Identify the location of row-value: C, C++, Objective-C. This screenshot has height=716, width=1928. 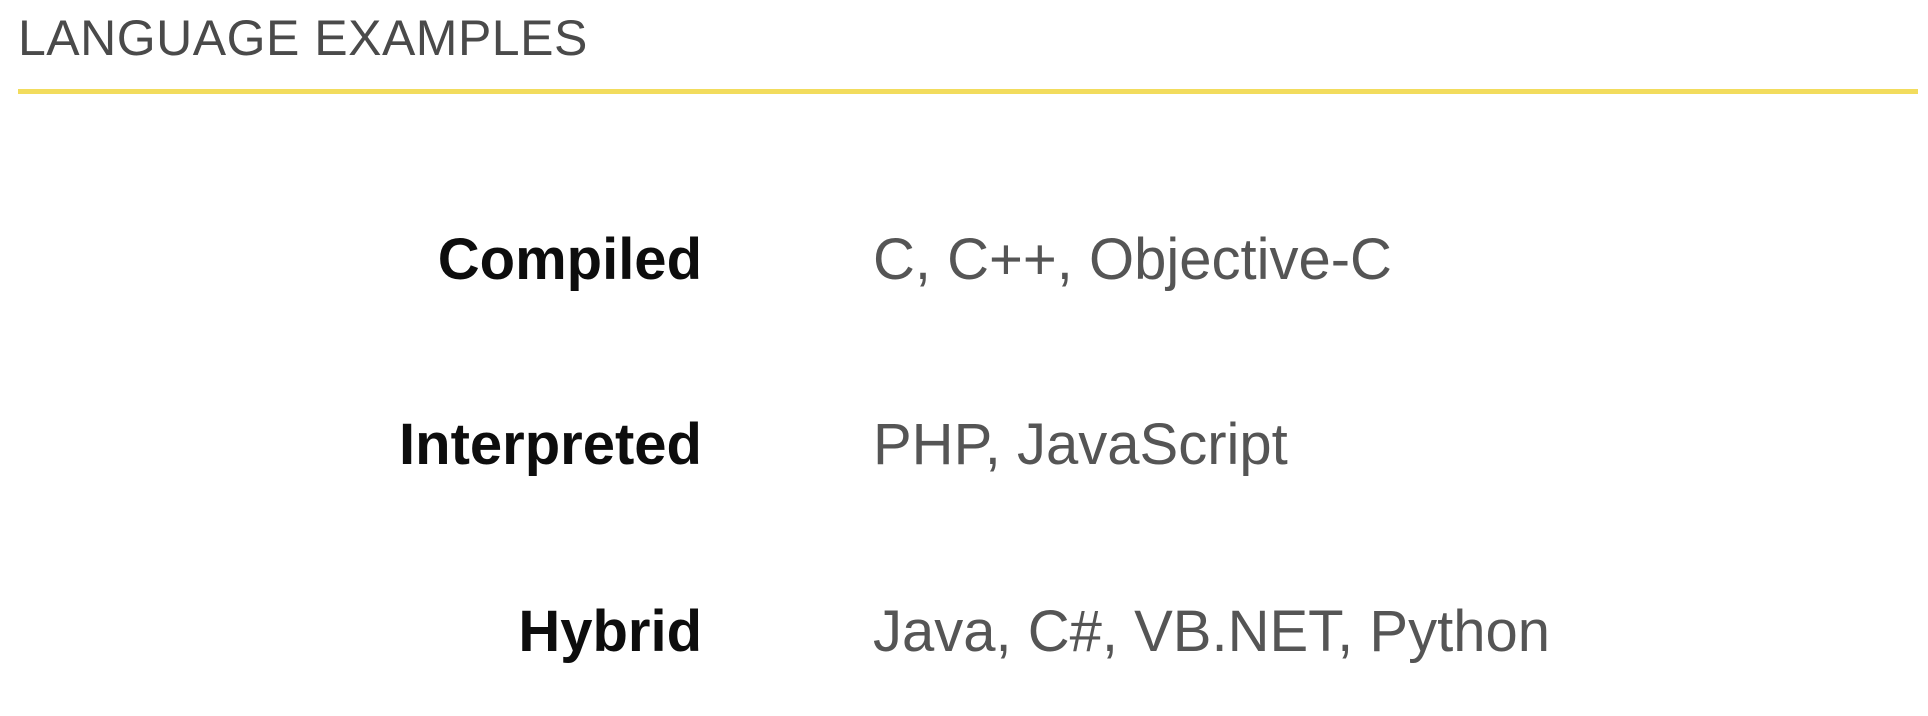
(1132, 259).